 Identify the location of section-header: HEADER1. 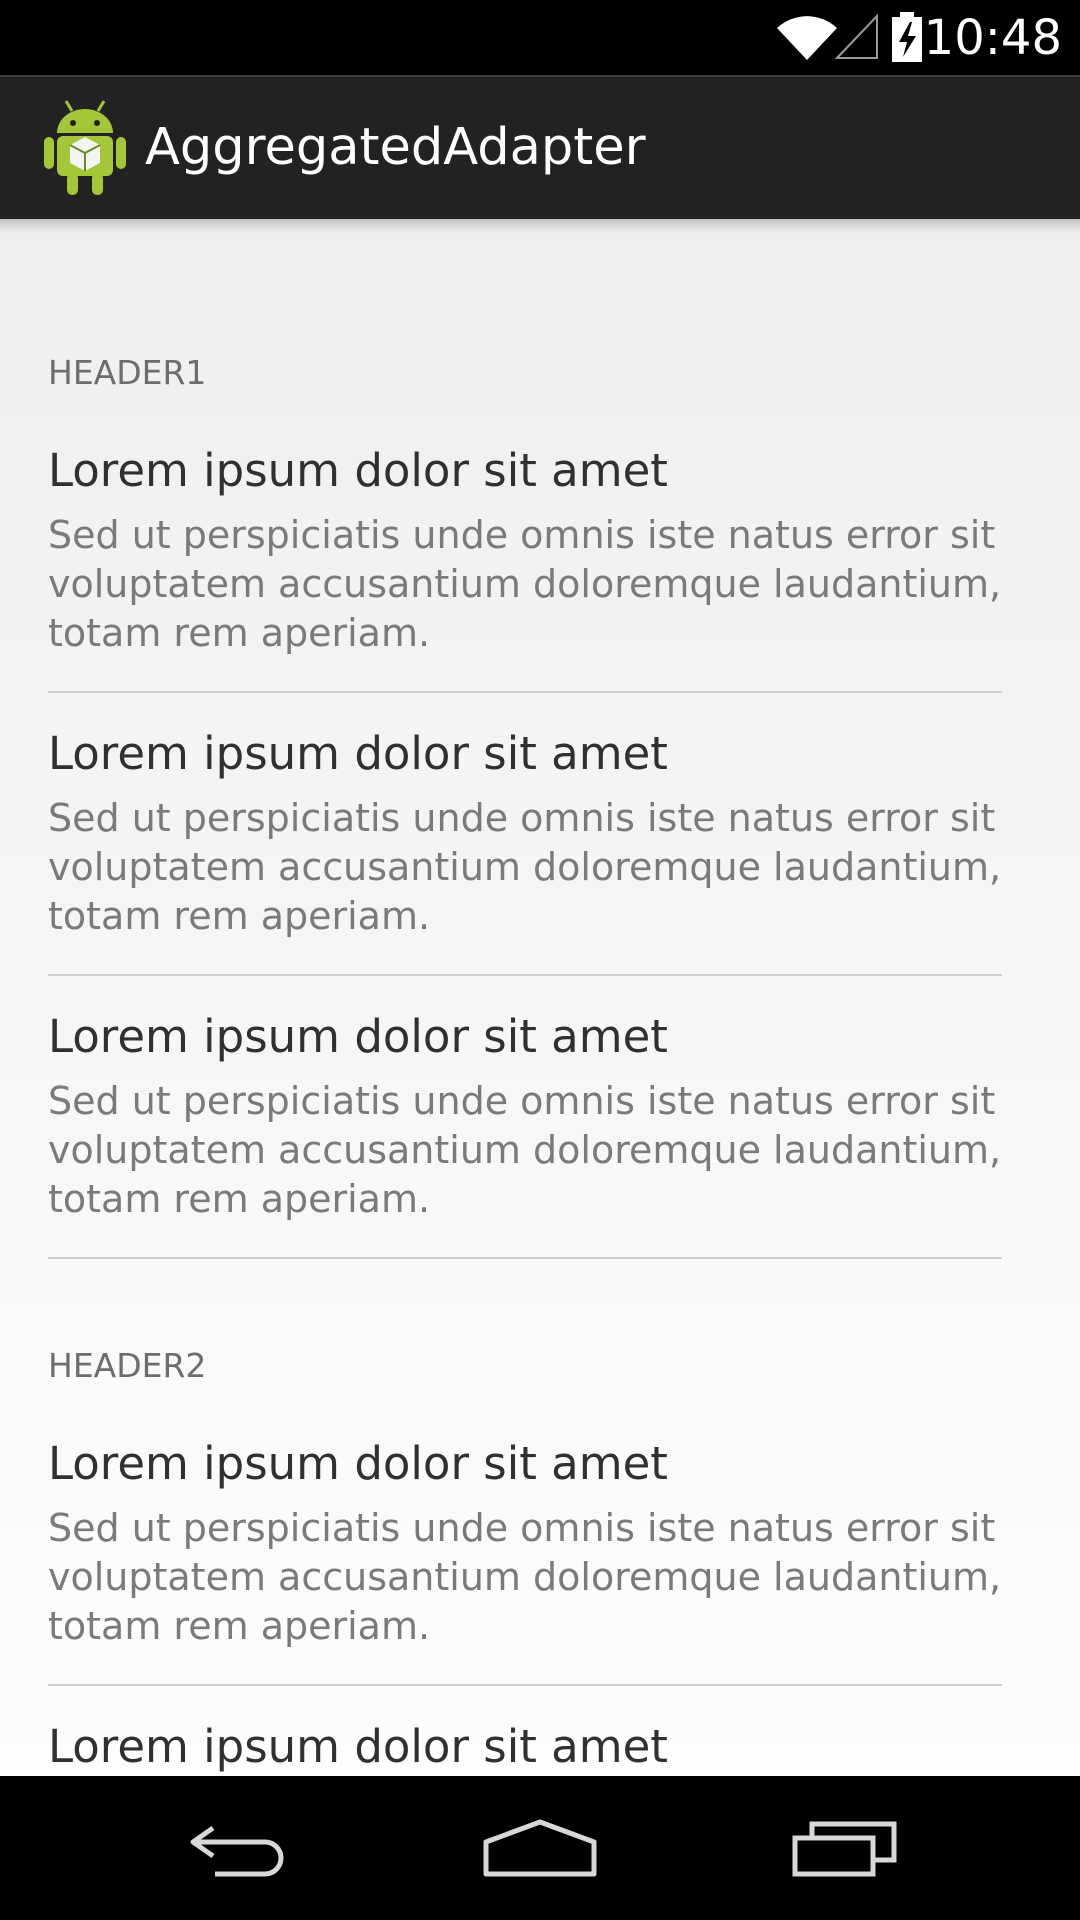
(127, 372).